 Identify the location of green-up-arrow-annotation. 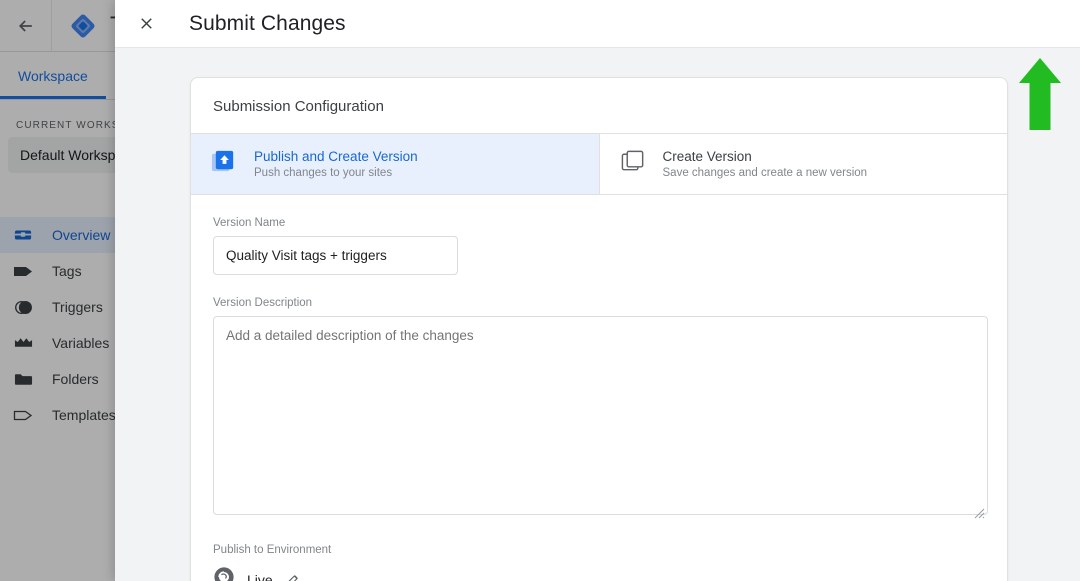
(1040, 94).